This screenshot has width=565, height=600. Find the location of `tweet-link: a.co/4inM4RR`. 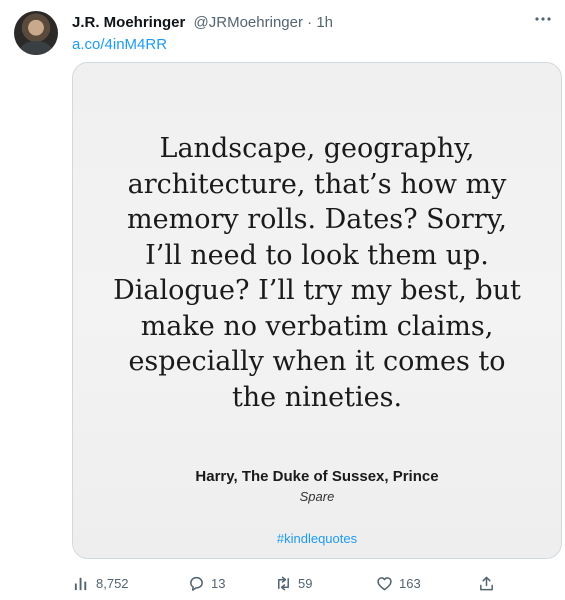

tweet-link: a.co/4inM4RR is located at coordinates (119, 44).